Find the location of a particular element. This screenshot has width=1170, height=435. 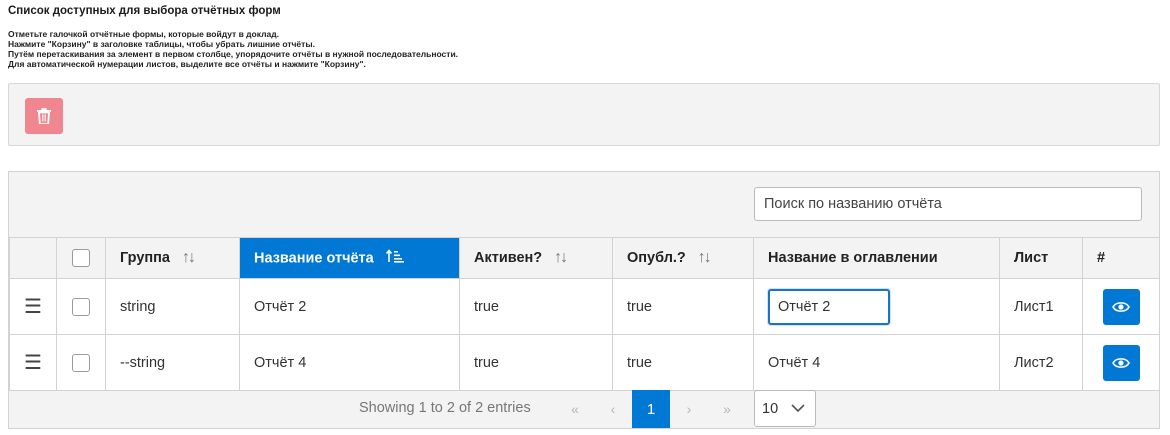

prev-page-button: ‹ is located at coordinates (613, 409).